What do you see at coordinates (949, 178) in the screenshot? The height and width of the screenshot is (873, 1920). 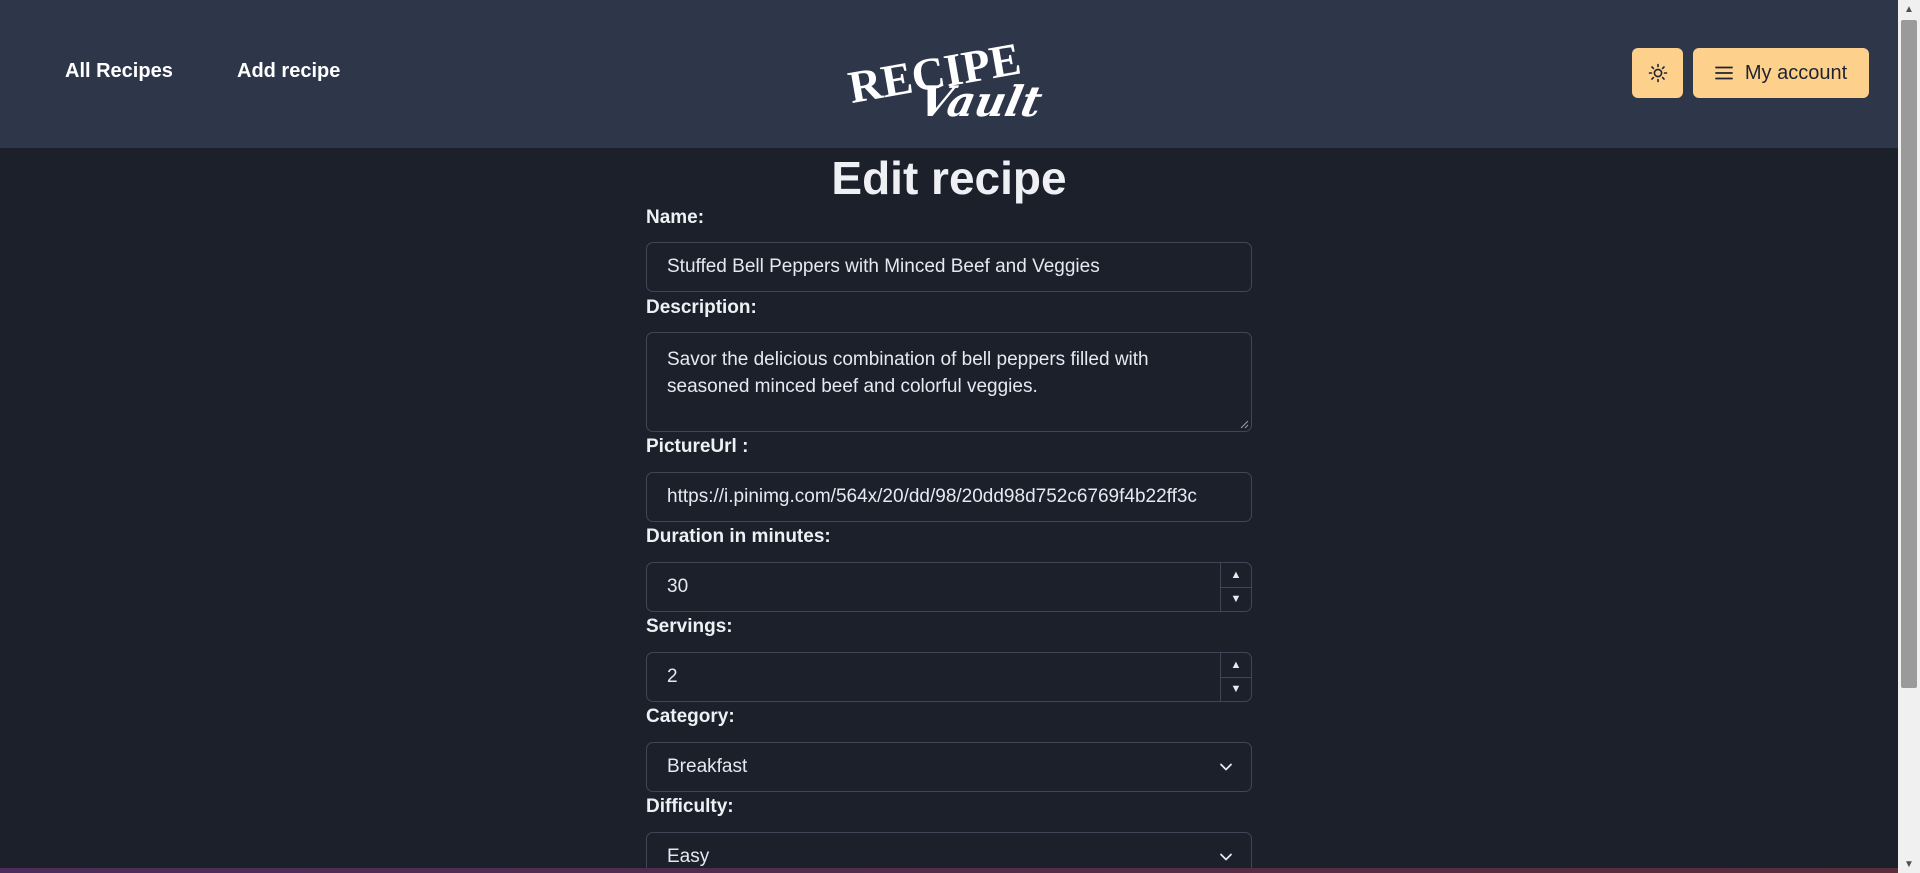 I see `page-title: Edit recipe` at bounding box center [949, 178].